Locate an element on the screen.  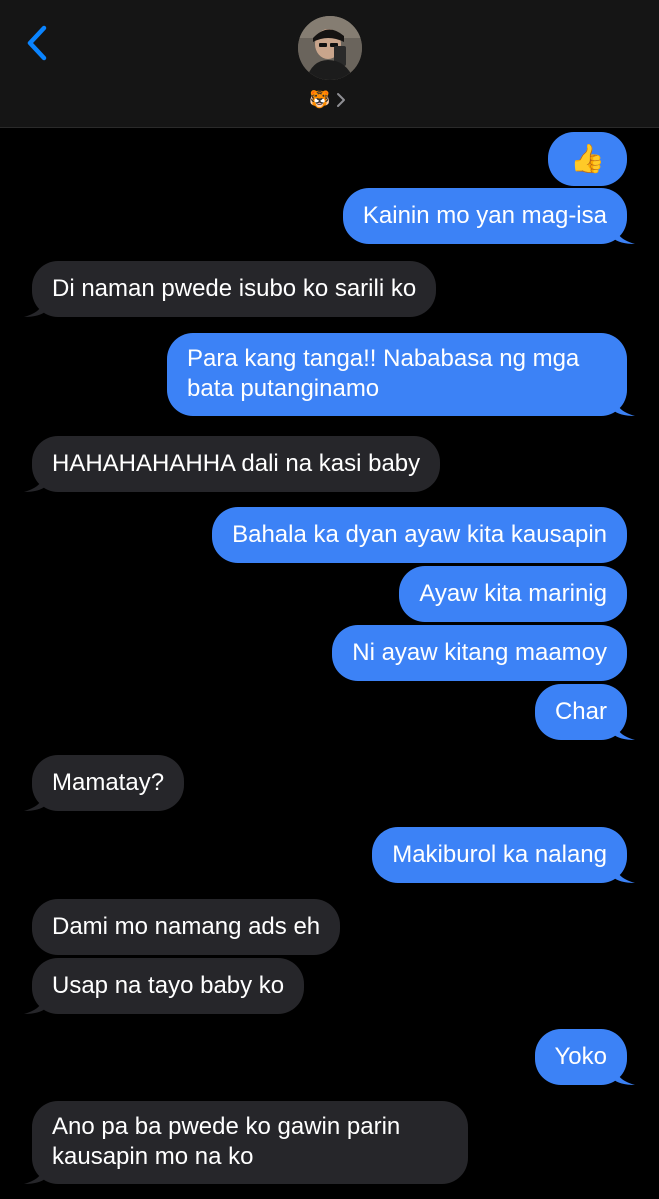
message-bubble-outgoing: Ayaw kita marinig is located at coordinates (513, 594).